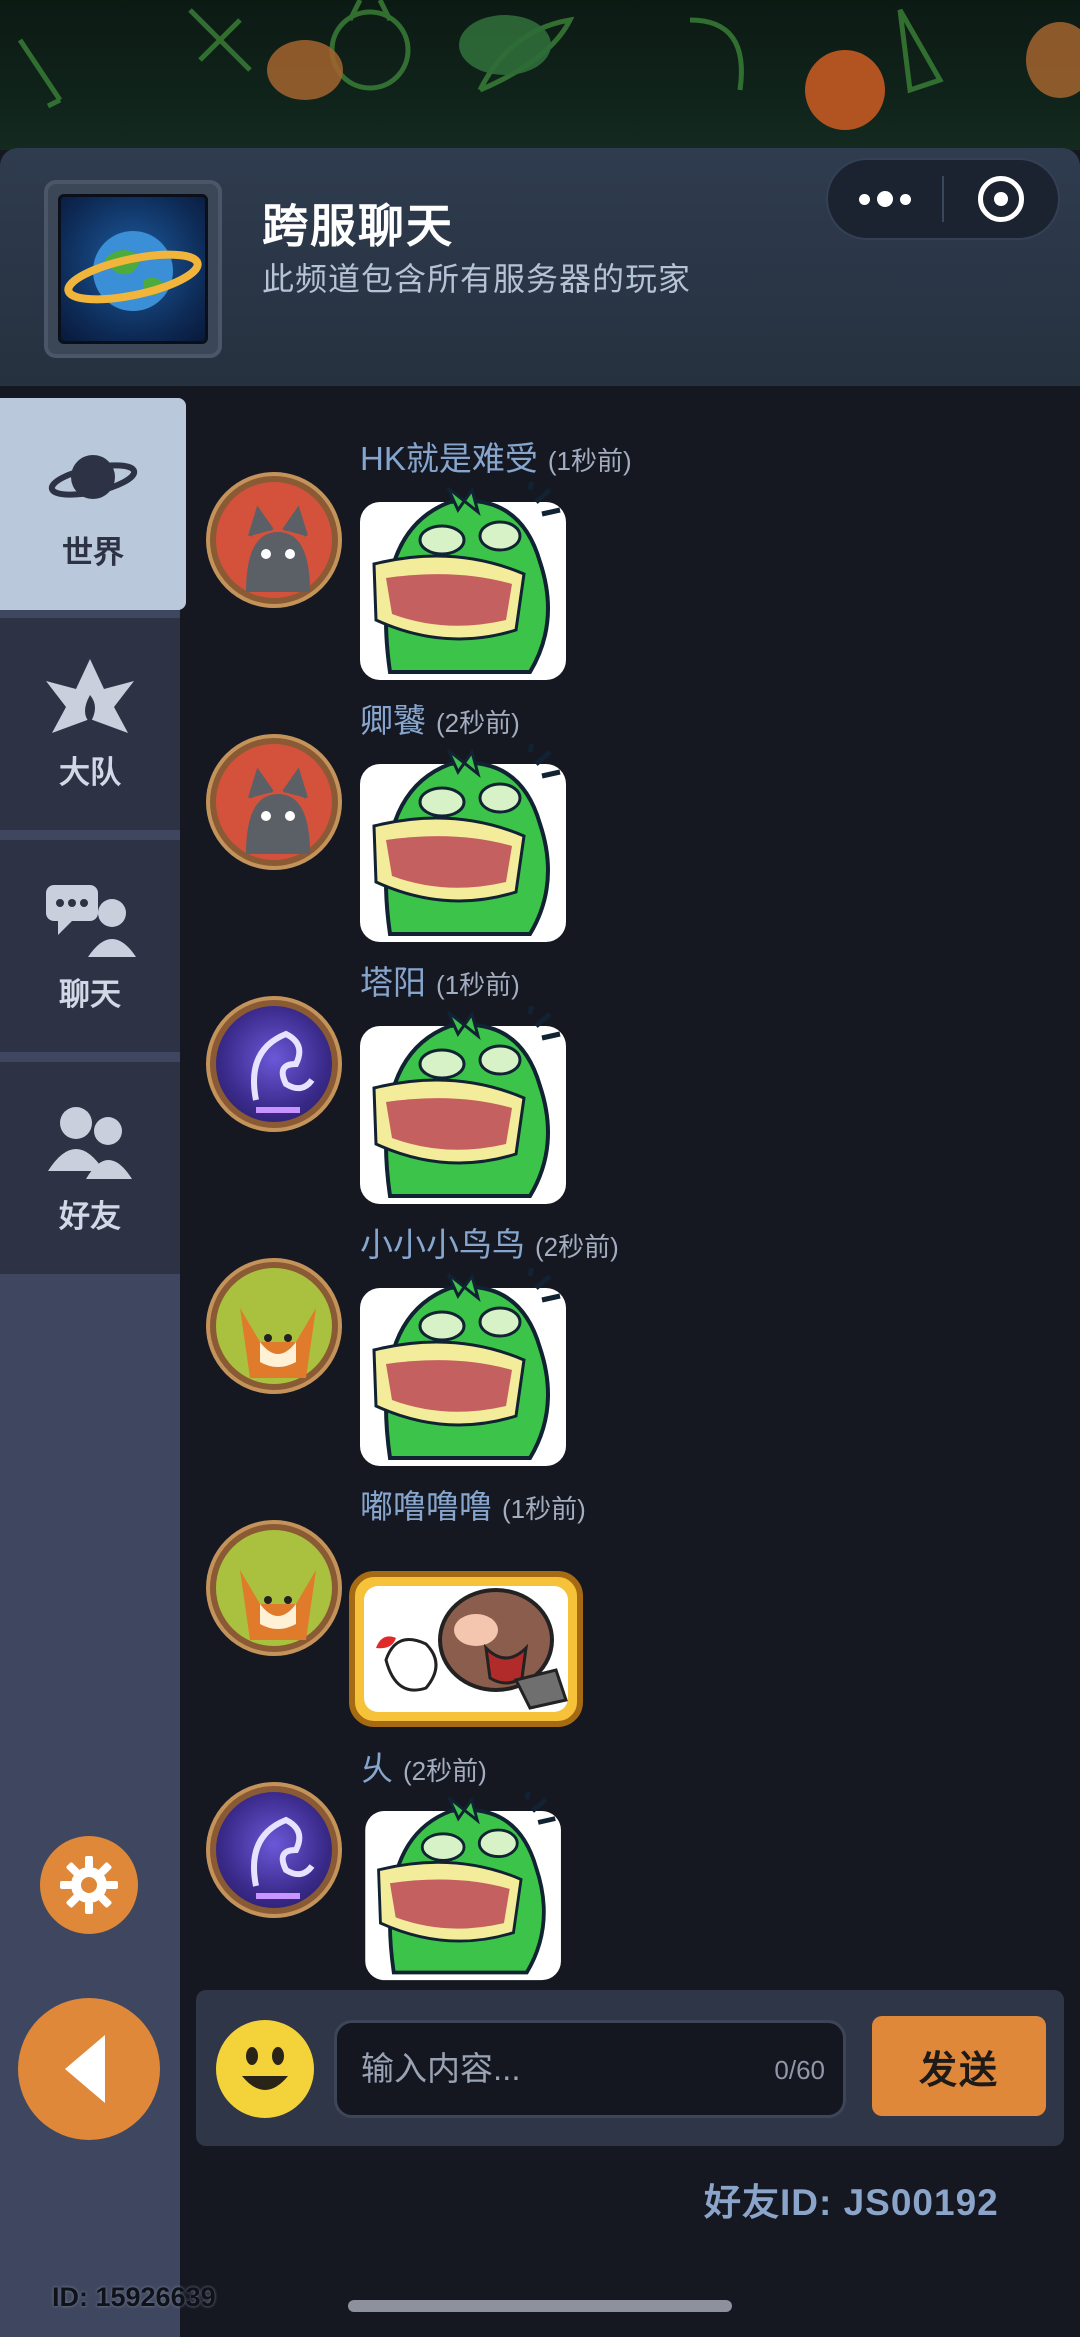 Image resolution: width=1080 pixels, height=2337 pixels. Describe the element at coordinates (90, 919) in the screenshot. I see `chat-bubbles-icon` at that location.